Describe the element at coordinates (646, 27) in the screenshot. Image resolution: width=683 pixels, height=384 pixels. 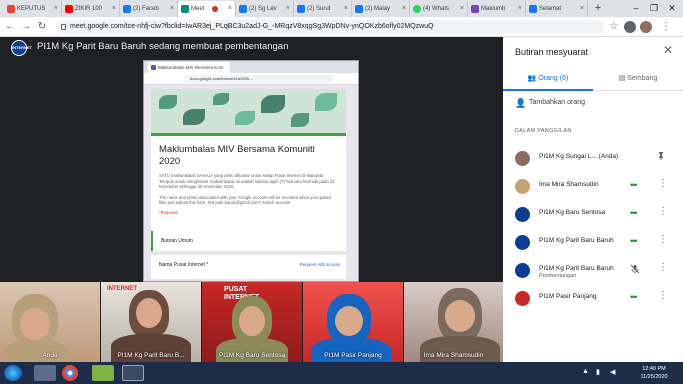
I see `profile-avatar` at that location.